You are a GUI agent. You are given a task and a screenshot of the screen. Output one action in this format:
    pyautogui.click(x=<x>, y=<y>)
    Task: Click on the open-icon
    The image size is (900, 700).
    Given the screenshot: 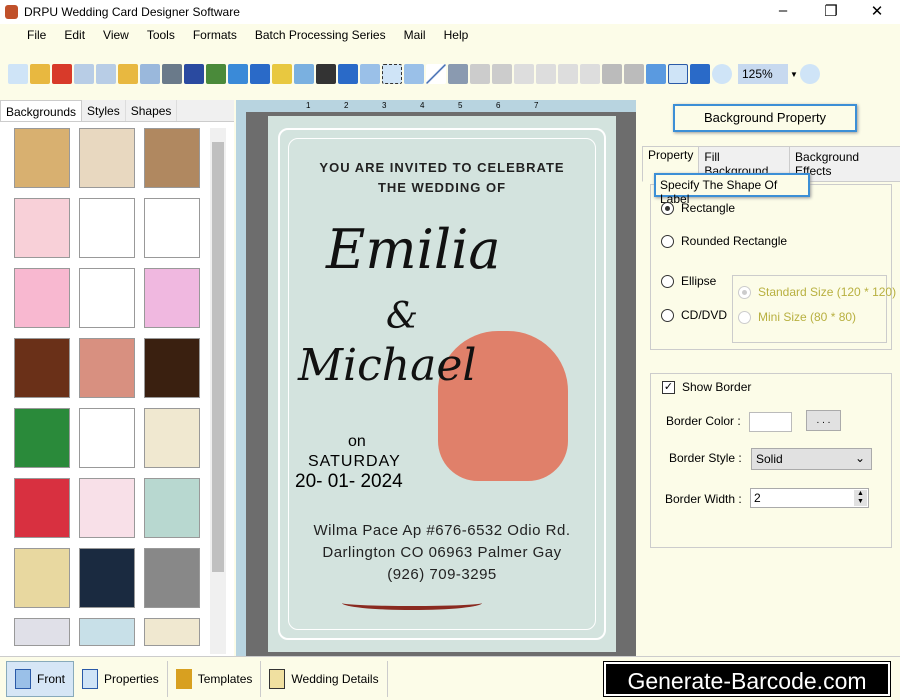 What is the action you would take?
    pyautogui.click(x=40, y=74)
    